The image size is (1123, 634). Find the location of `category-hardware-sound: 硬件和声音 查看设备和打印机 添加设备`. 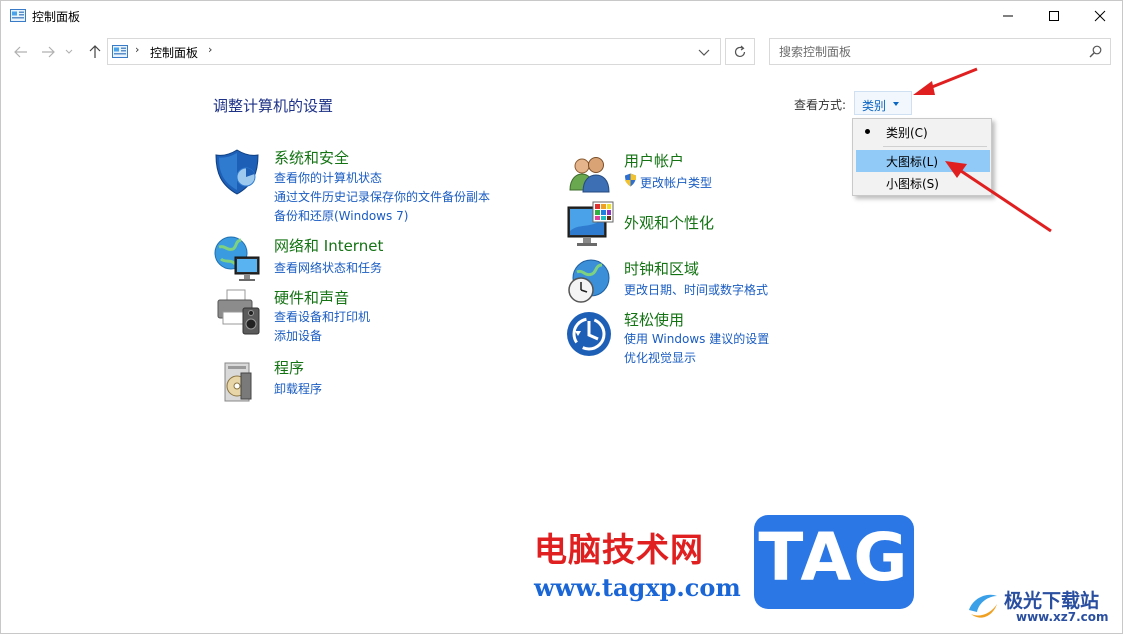

category-hardware-sound: 硬件和声音 查看设备和打印机 添加设备 is located at coordinates (373, 316).